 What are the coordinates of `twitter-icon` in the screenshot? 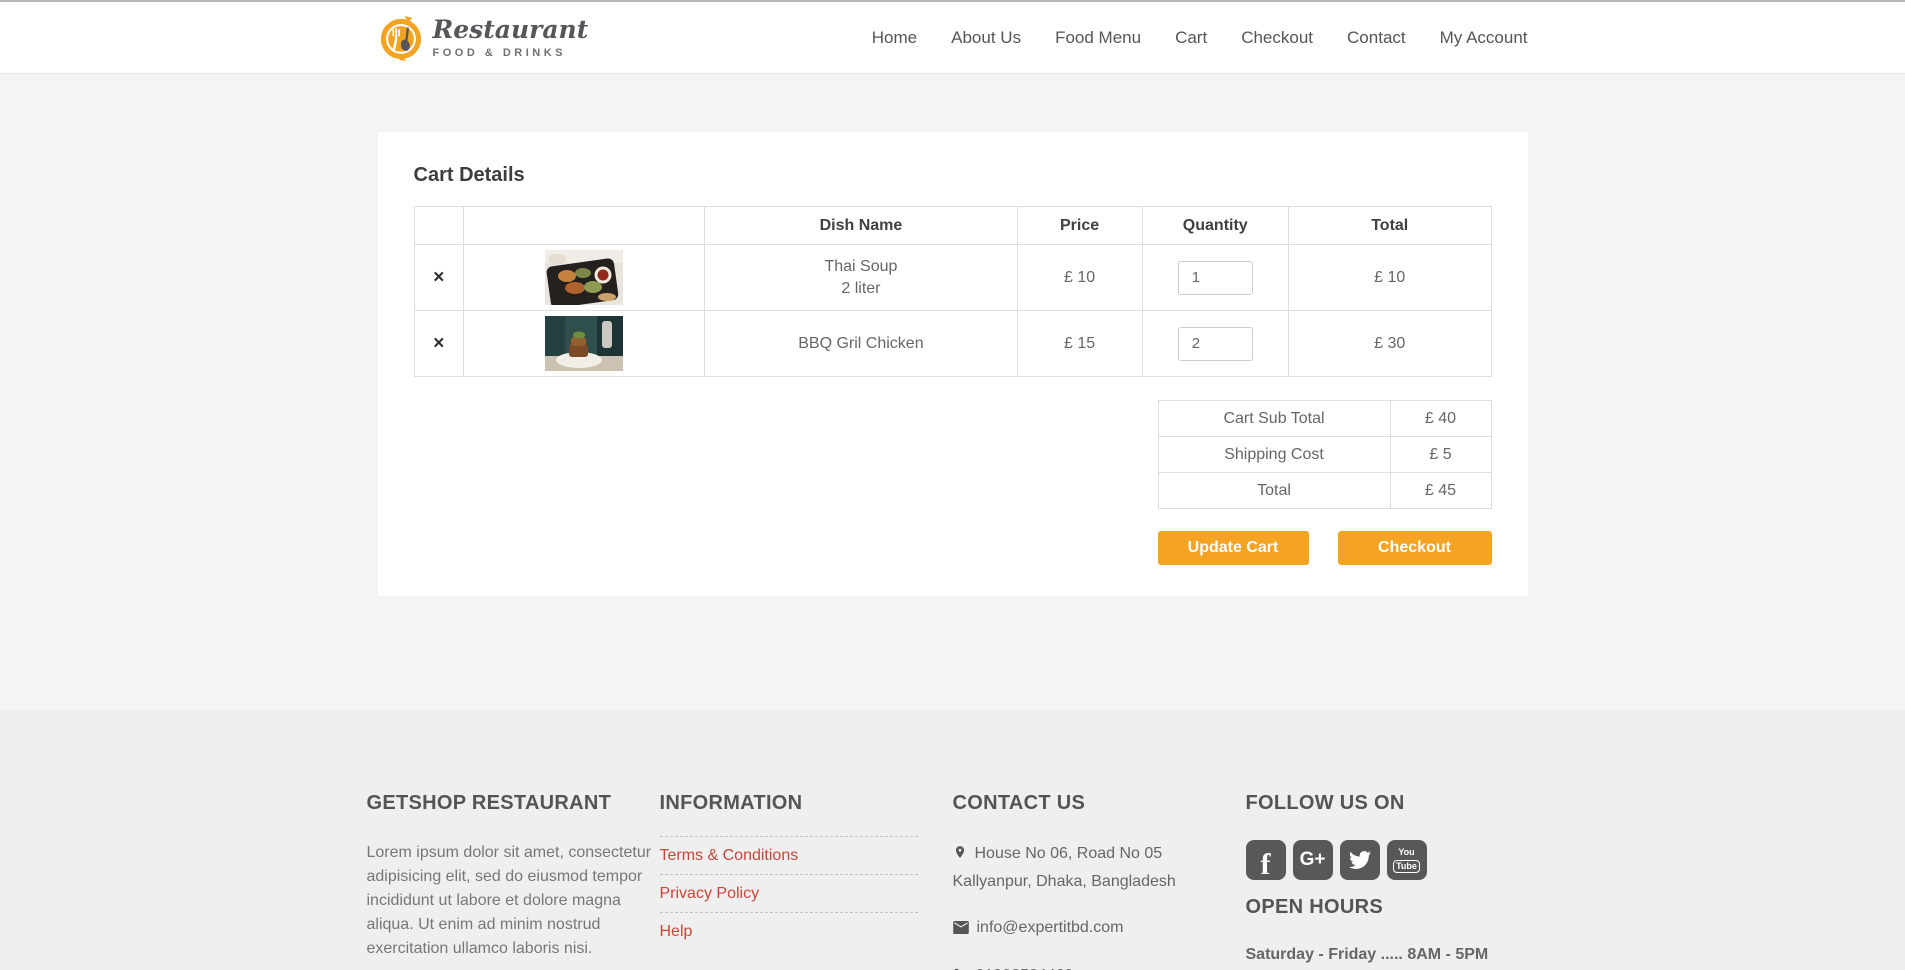 It's located at (1359, 860).